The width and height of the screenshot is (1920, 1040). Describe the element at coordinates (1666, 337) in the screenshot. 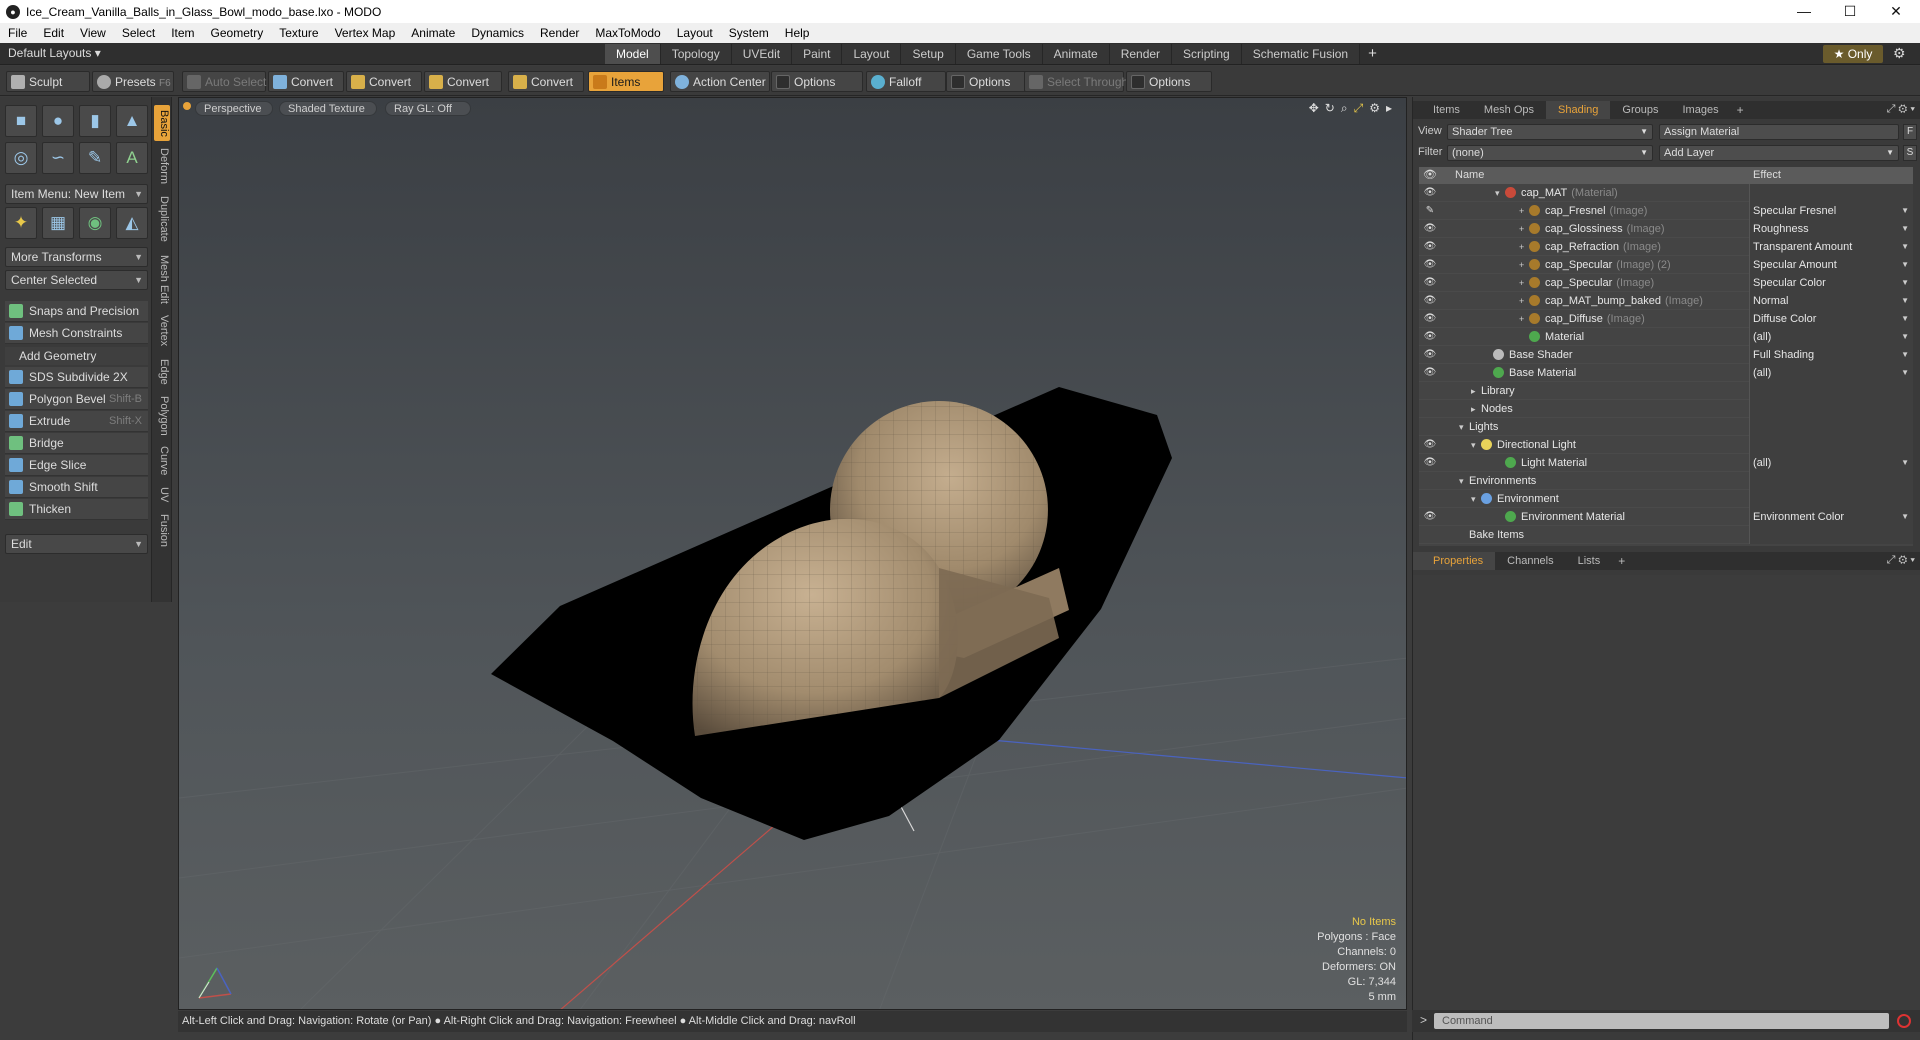

I see `tree-row: 👁 Material (all) ▼` at that location.